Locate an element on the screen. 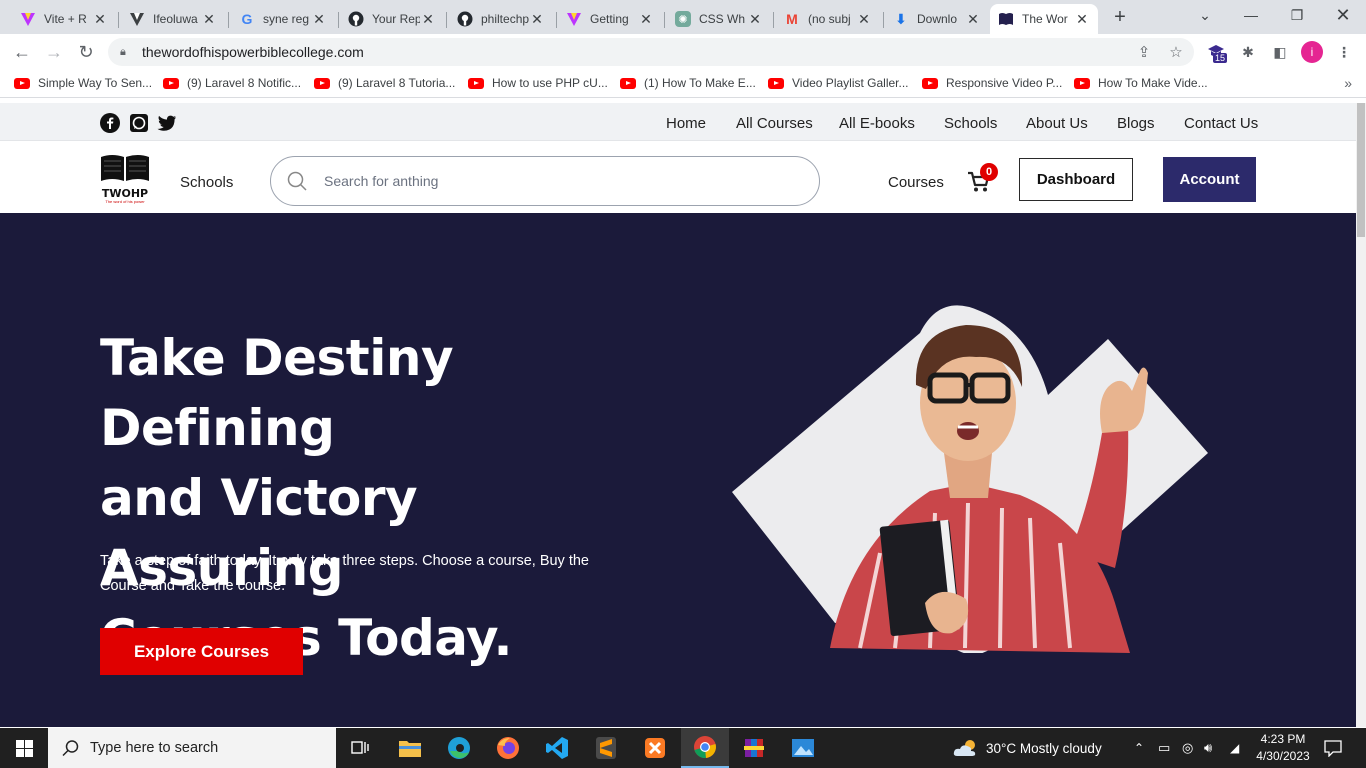 This screenshot has height=768, width=1366. account-button: Account is located at coordinates (1209, 179).